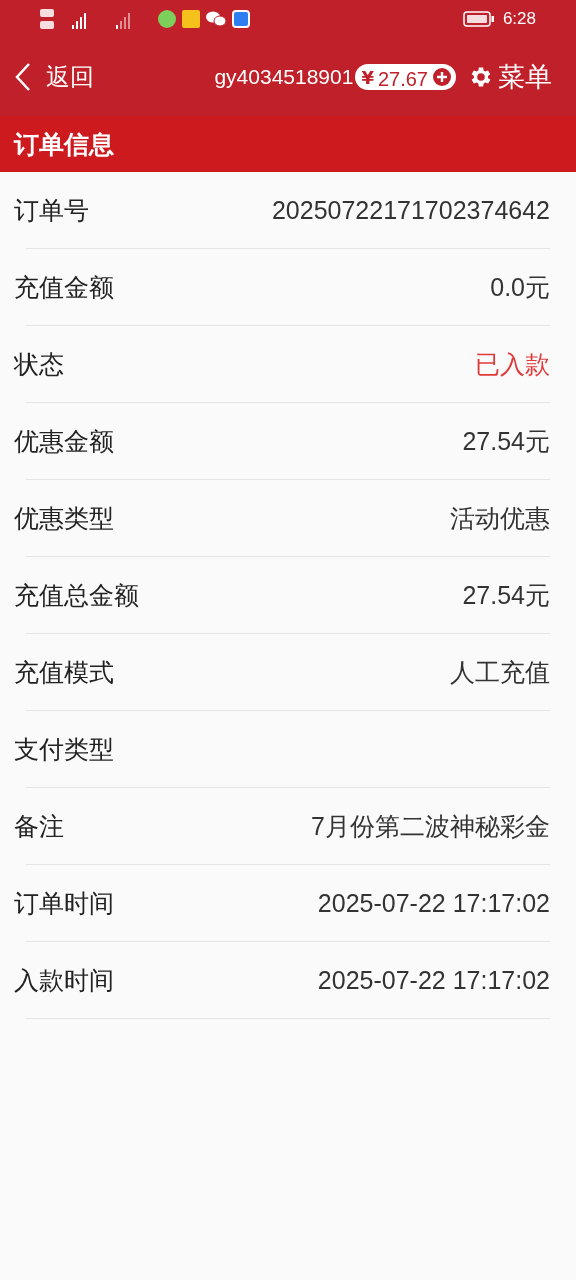 The height and width of the screenshot is (1280, 576). What do you see at coordinates (284, 77) in the screenshot?
I see `username: gy4034518901` at bounding box center [284, 77].